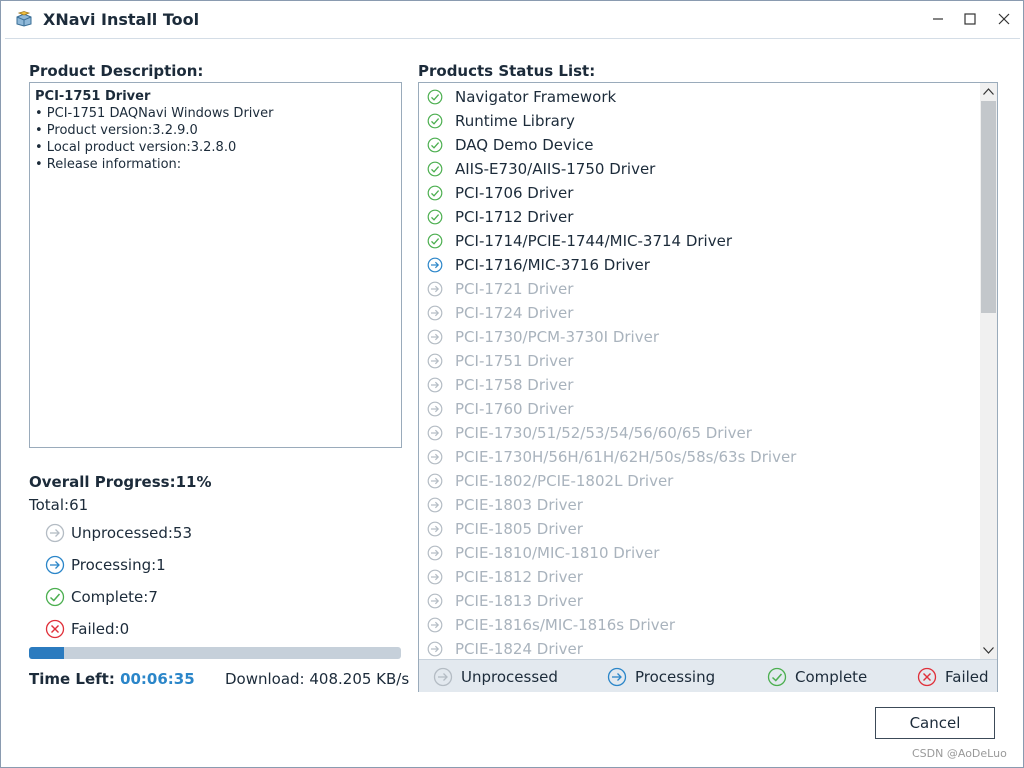  What do you see at coordinates (512, 38) in the screenshot?
I see `title-separator` at bounding box center [512, 38].